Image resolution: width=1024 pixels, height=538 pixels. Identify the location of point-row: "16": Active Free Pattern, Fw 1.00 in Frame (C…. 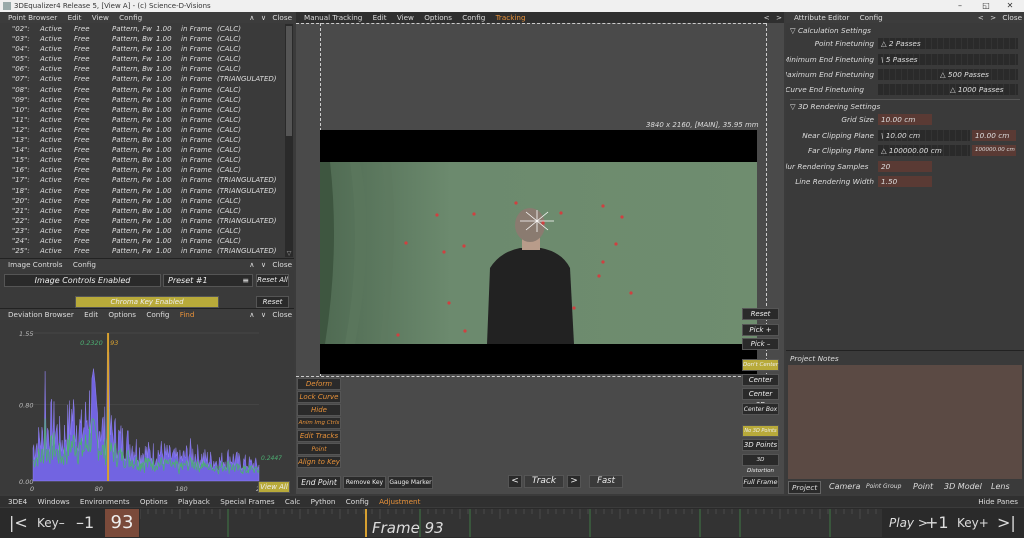
(142, 170).